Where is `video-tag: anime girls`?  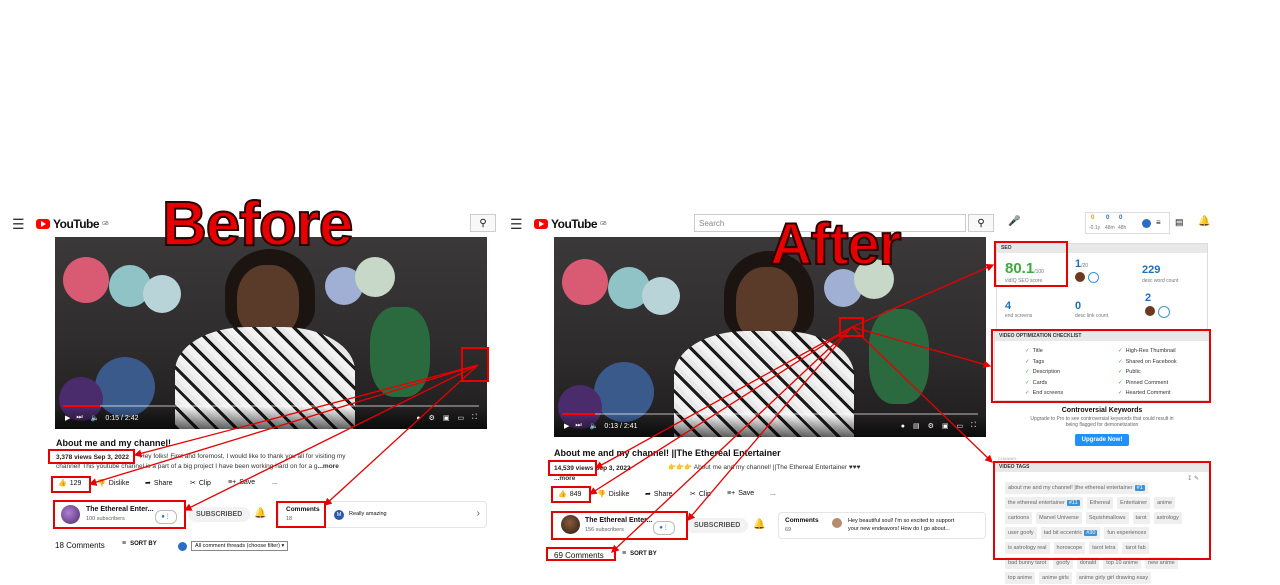 video-tag: anime girls is located at coordinates (1055, 578).